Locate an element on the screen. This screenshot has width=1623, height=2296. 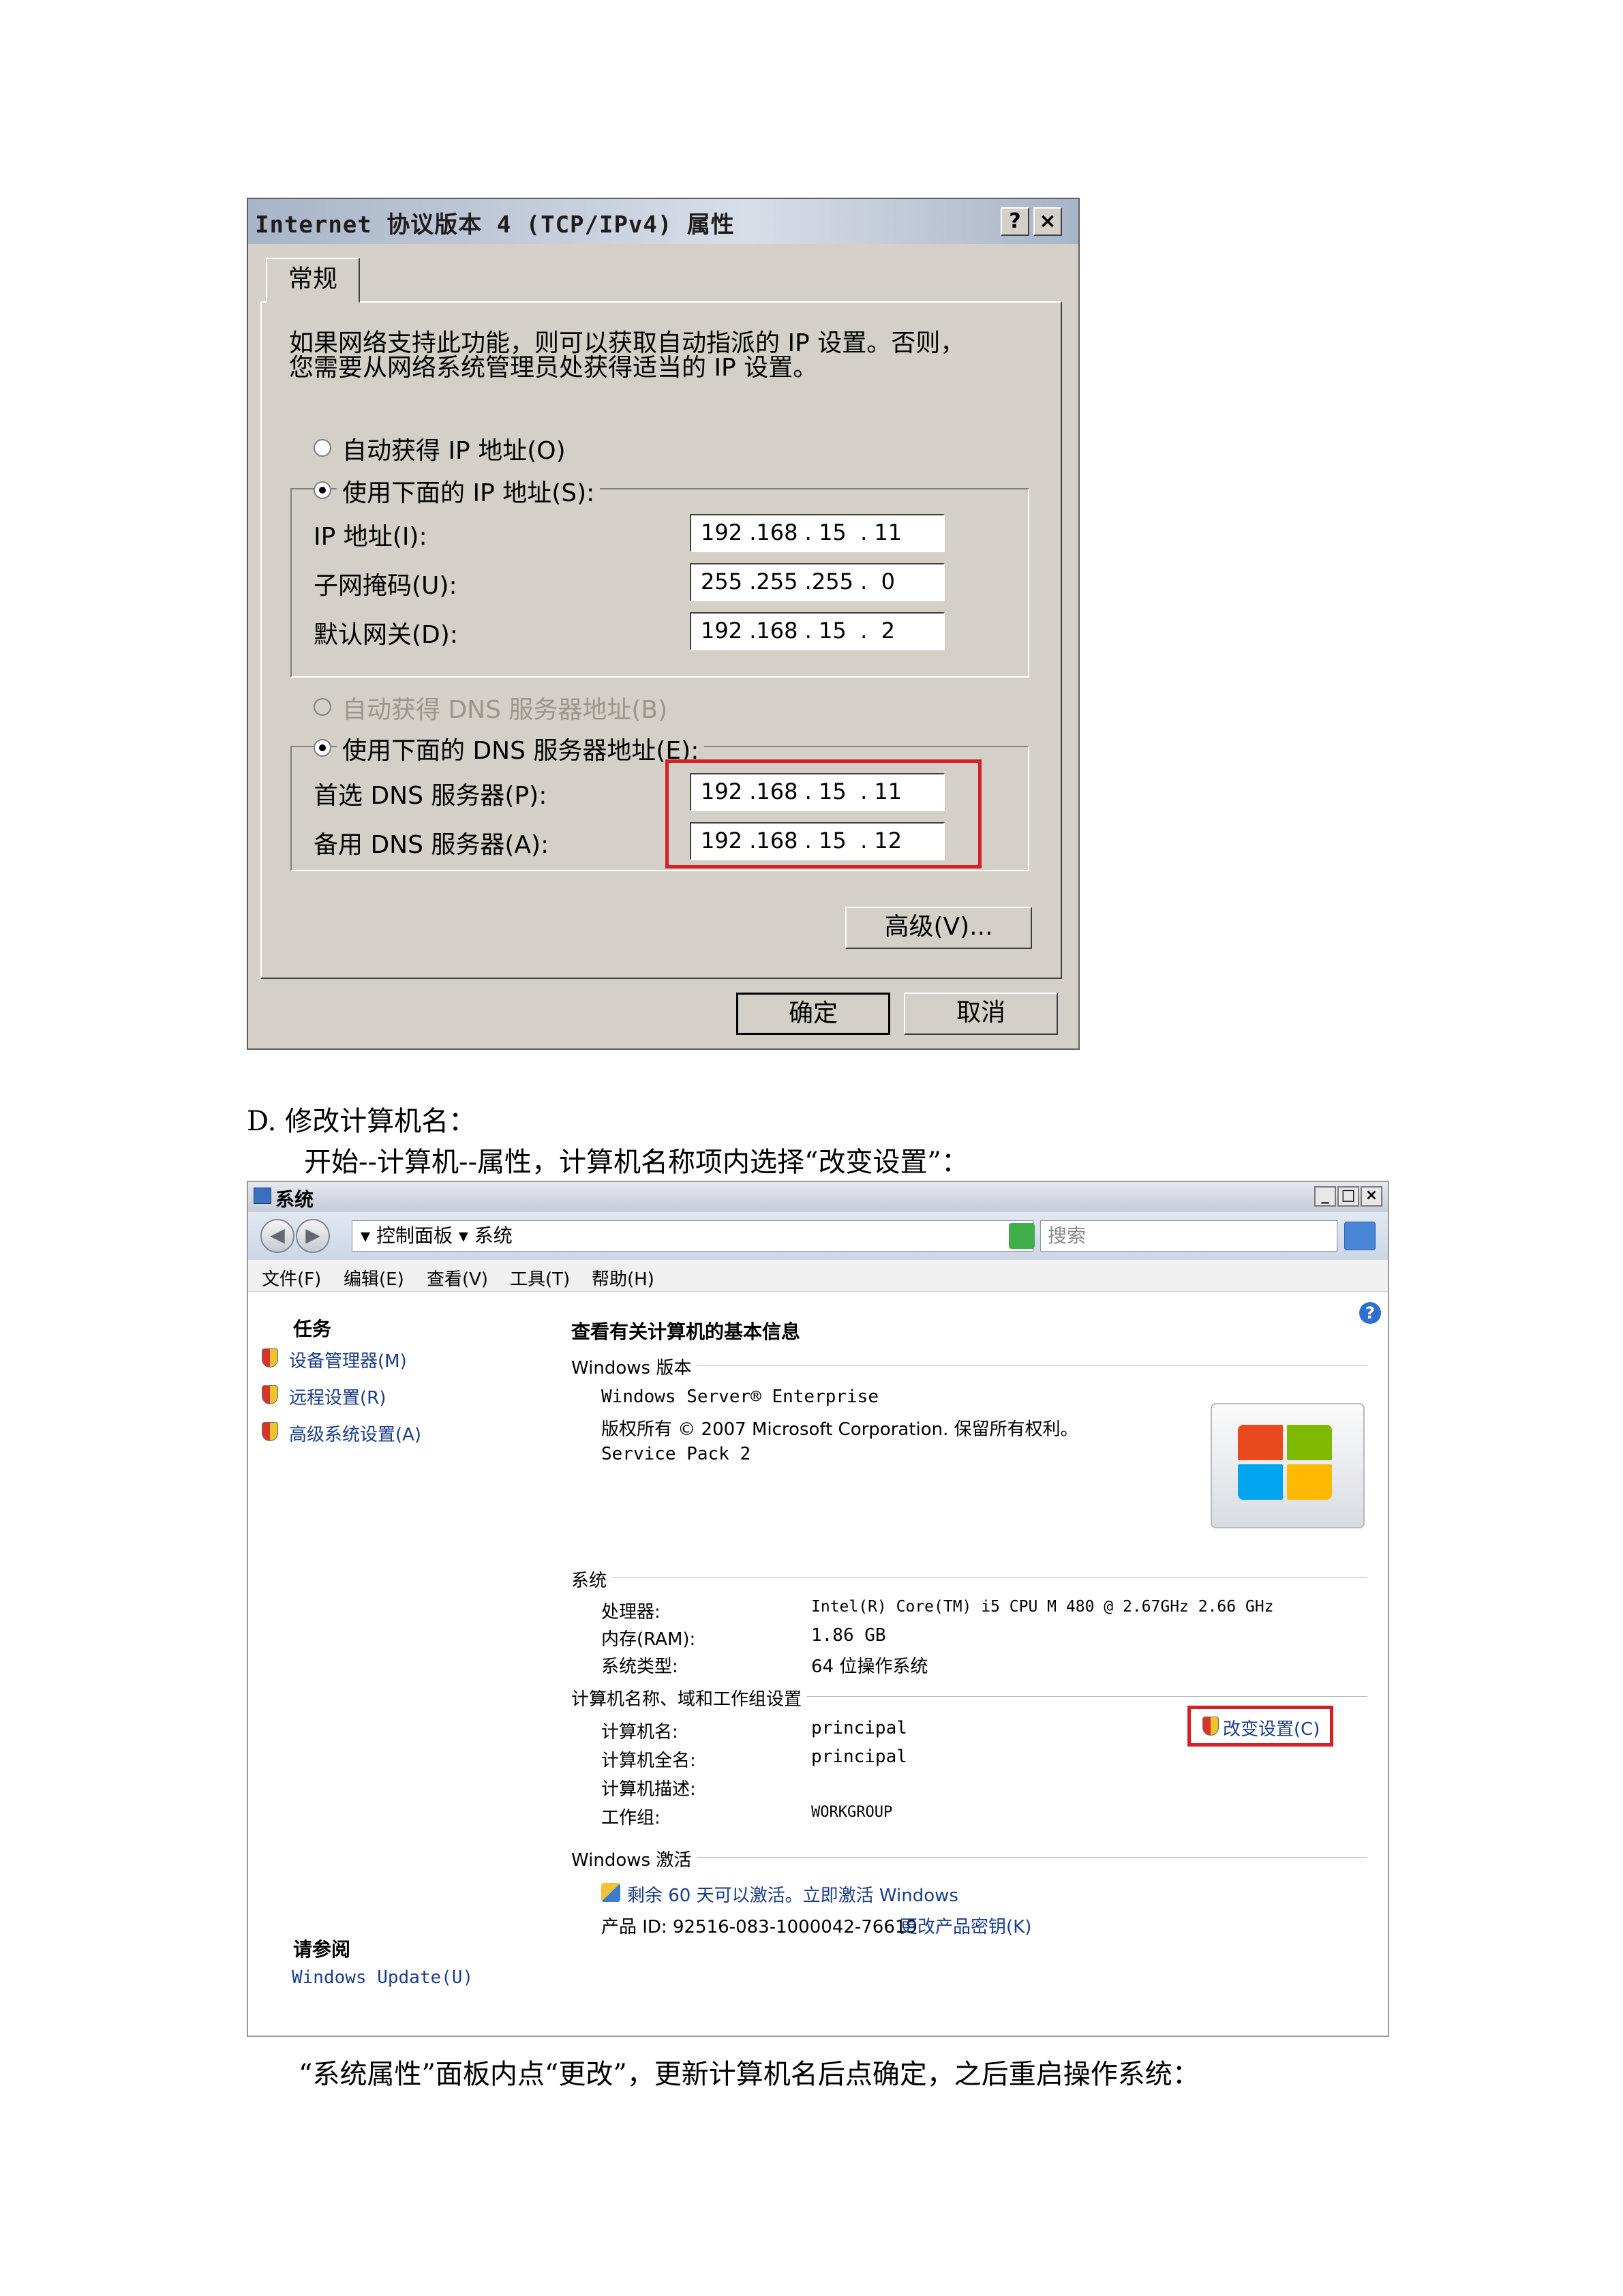
auto-dns-label: 自动获得 DNS 服务器地址(B) is located at coordinates (505, 710).